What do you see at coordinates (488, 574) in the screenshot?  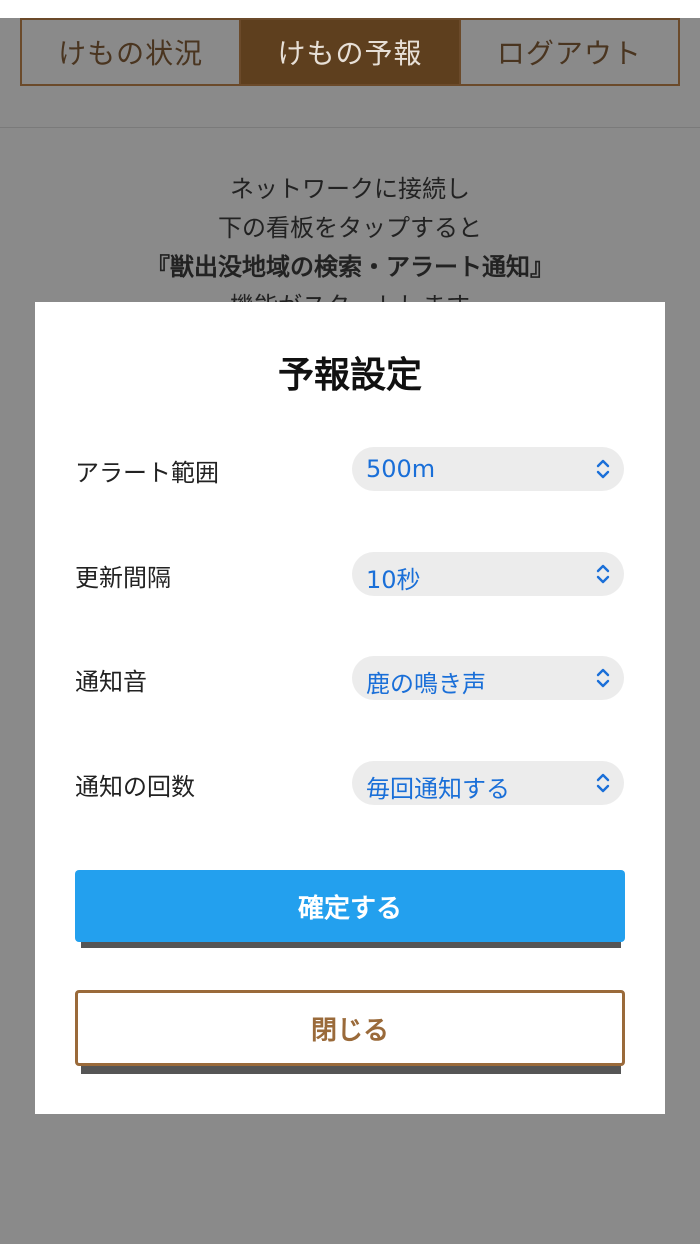 I see `update-interval-select: 10秒` at bounding box center [488, 574].